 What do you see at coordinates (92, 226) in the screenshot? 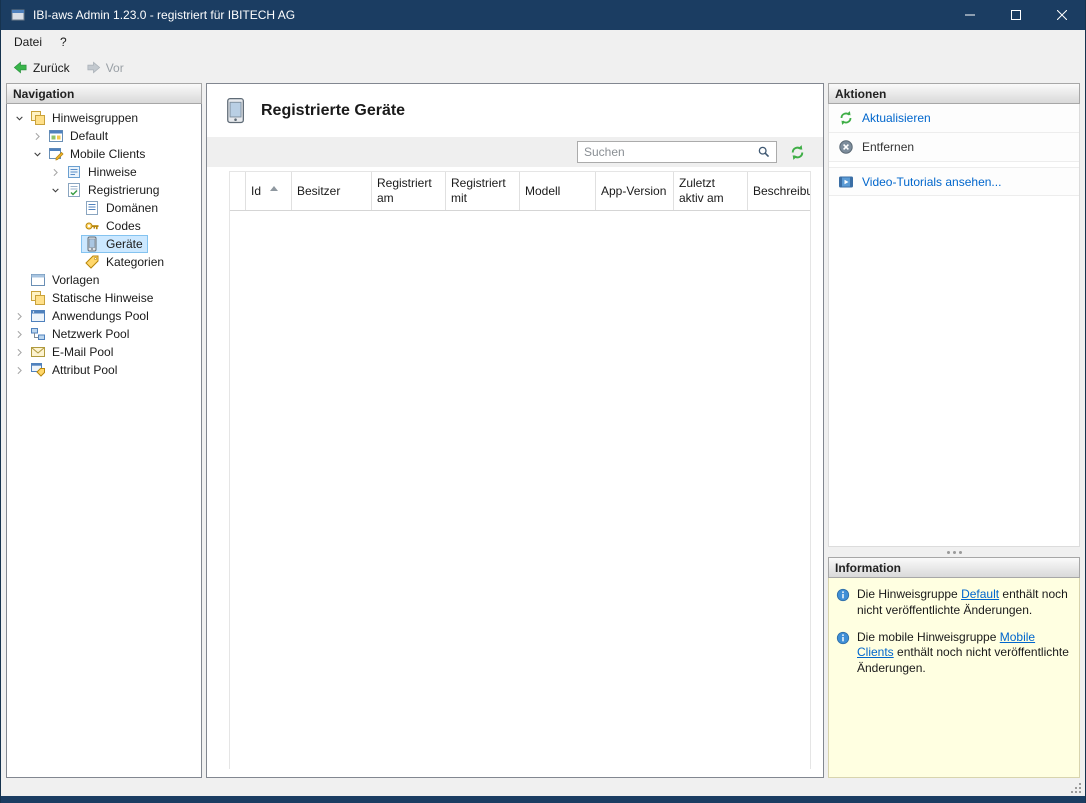
I see `key-icon` at bounding box center [92, 226].